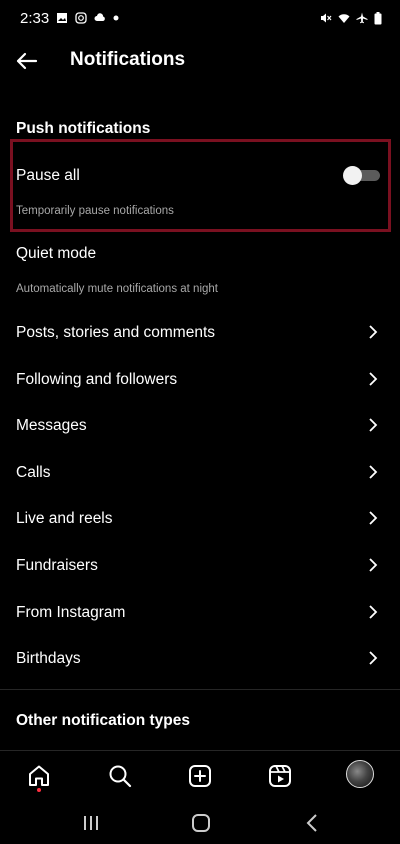  I want to click on menu-item-label: Messages, so click(51, 425).